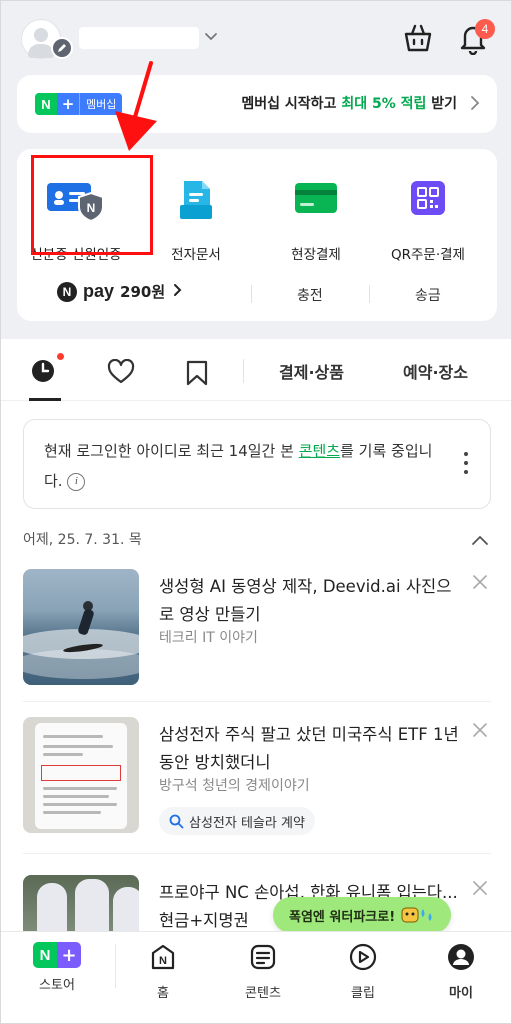  What do you see at coordinates (139, 38) in the screenshot?
I see `username-redacted` at bounding box center [139, 38].